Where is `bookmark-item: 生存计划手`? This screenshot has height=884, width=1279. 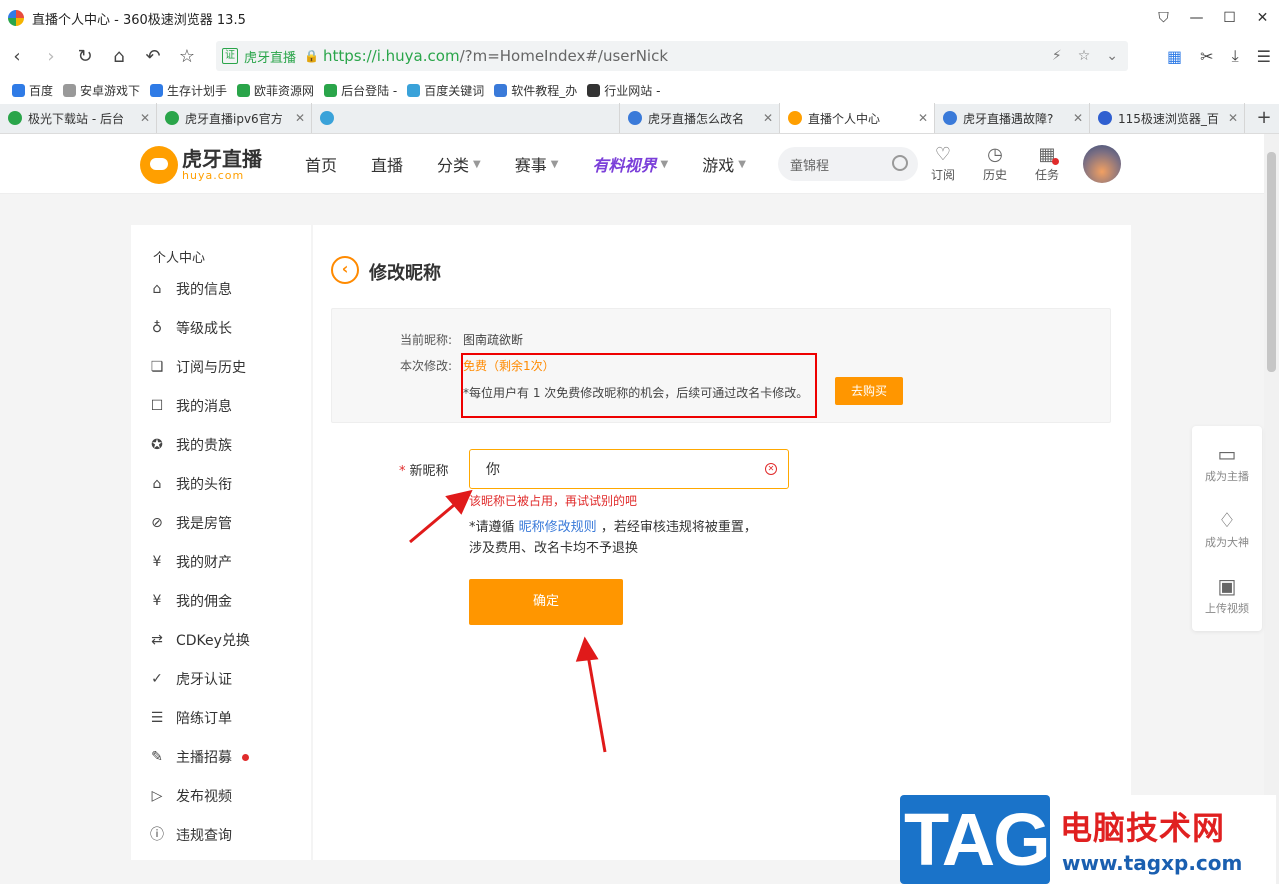 bookmark-item: 生存计划手 is located at coordinates (188, 90).